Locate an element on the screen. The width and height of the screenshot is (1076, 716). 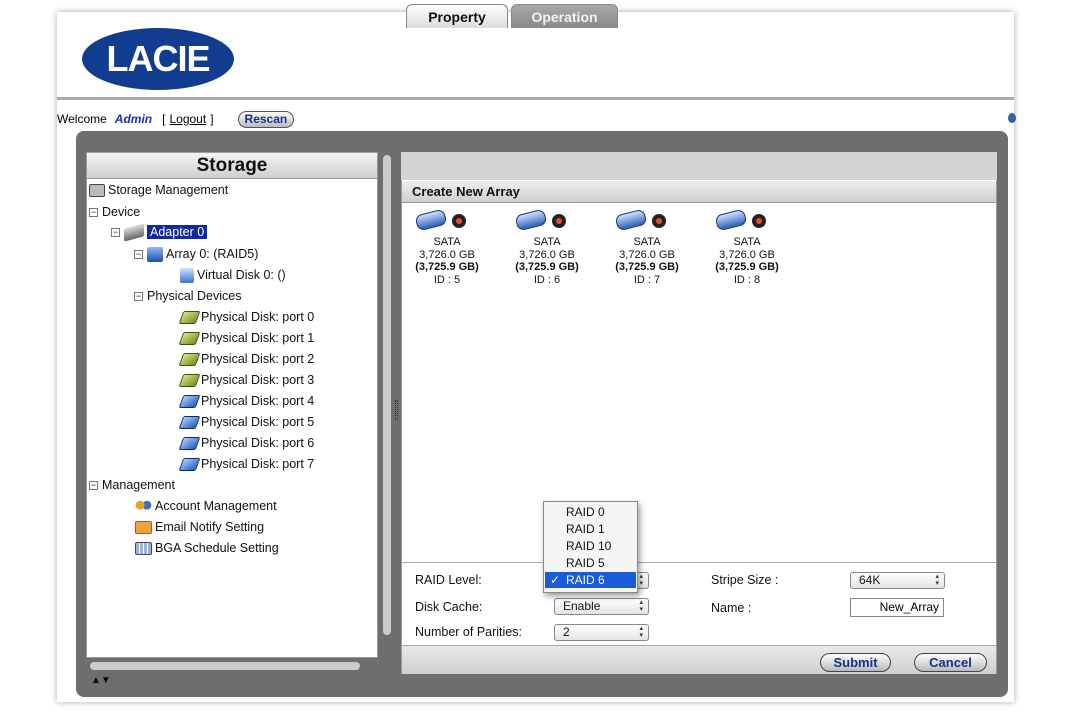
tree-physical-disk-port-6: Physical Disk: port 6 is located at coordinates (246, 443).